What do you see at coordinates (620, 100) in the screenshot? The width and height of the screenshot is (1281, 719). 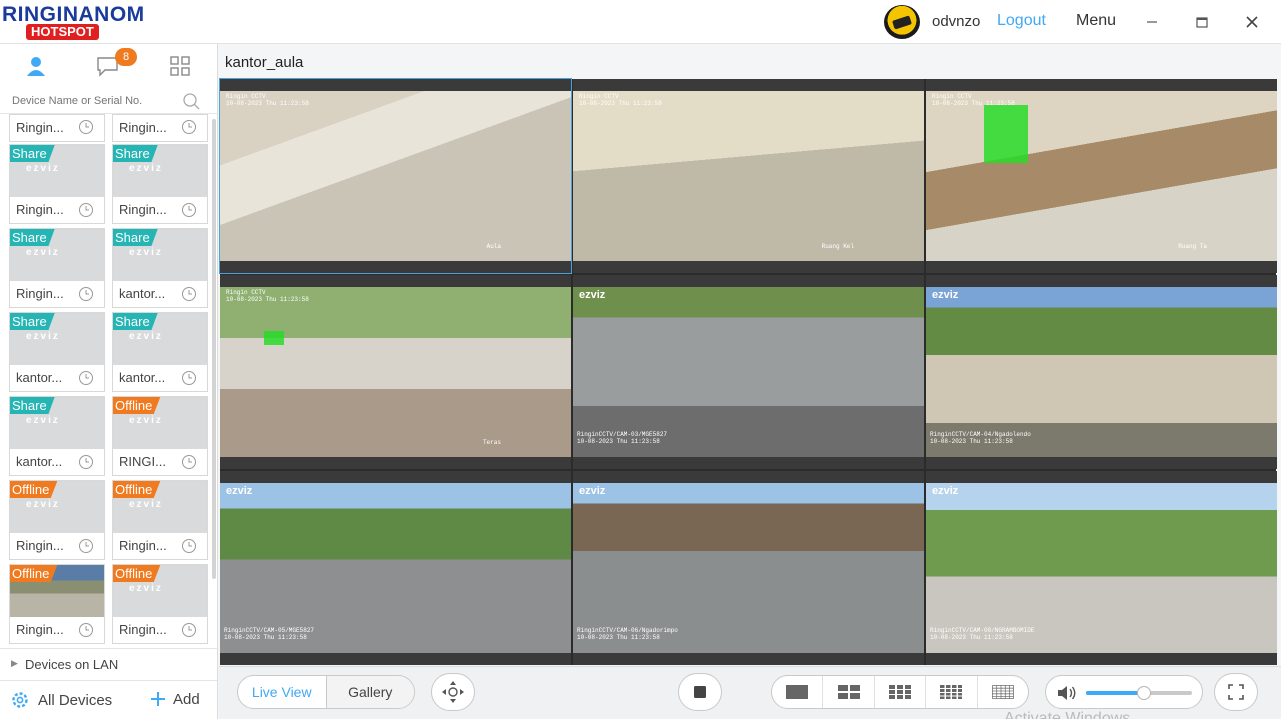 I see `camera-osd-timestamp: Ringin CCTV 10-08-2023 Thu 11:23:58` at bounding box center [620, 100].